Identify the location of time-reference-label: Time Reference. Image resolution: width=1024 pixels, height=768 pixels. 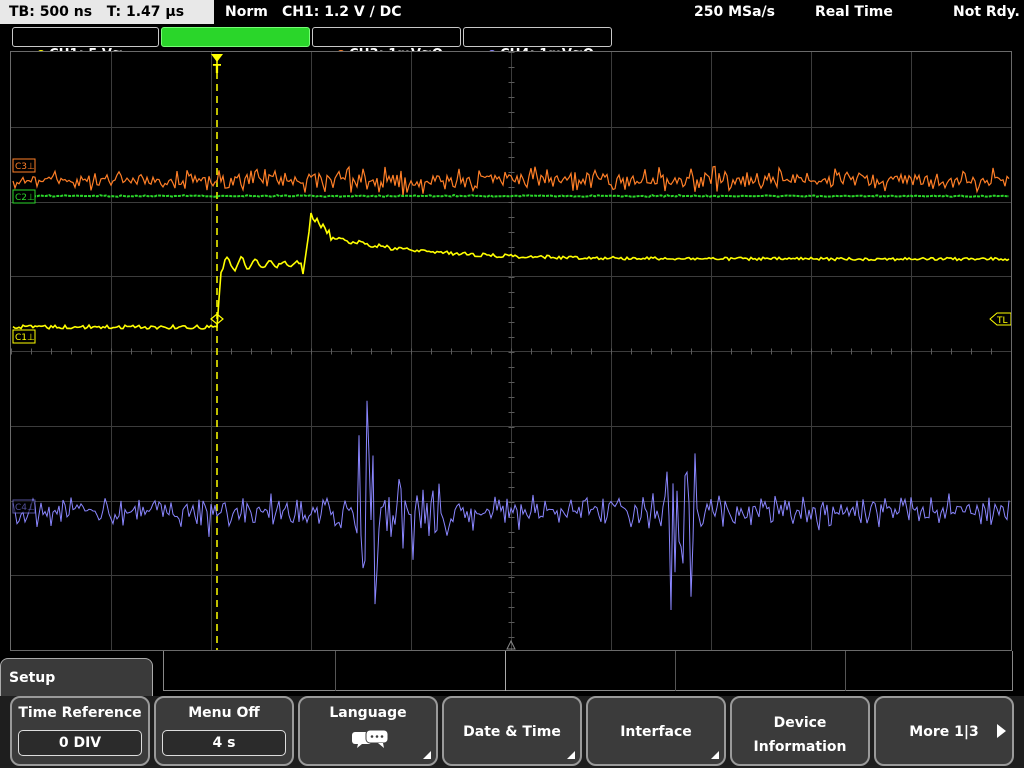
(80, 713).